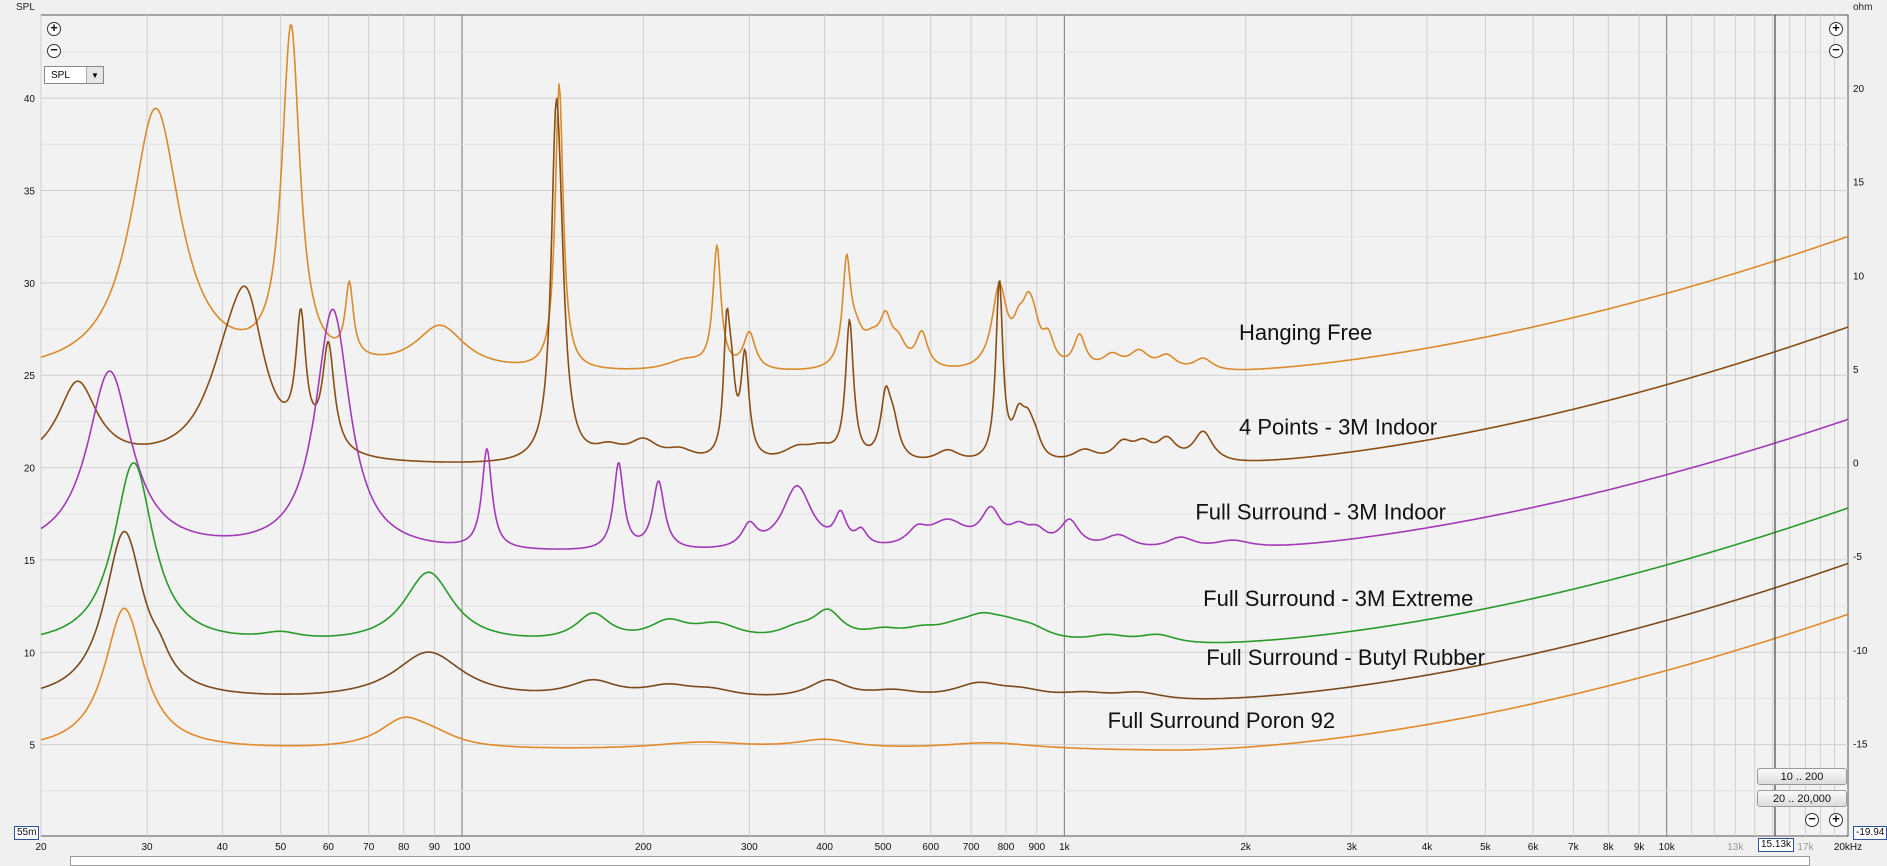 The width and height of the screenshot is (1887, 866). I want to click on y-left-tick-label: 5, so click(32, 746).